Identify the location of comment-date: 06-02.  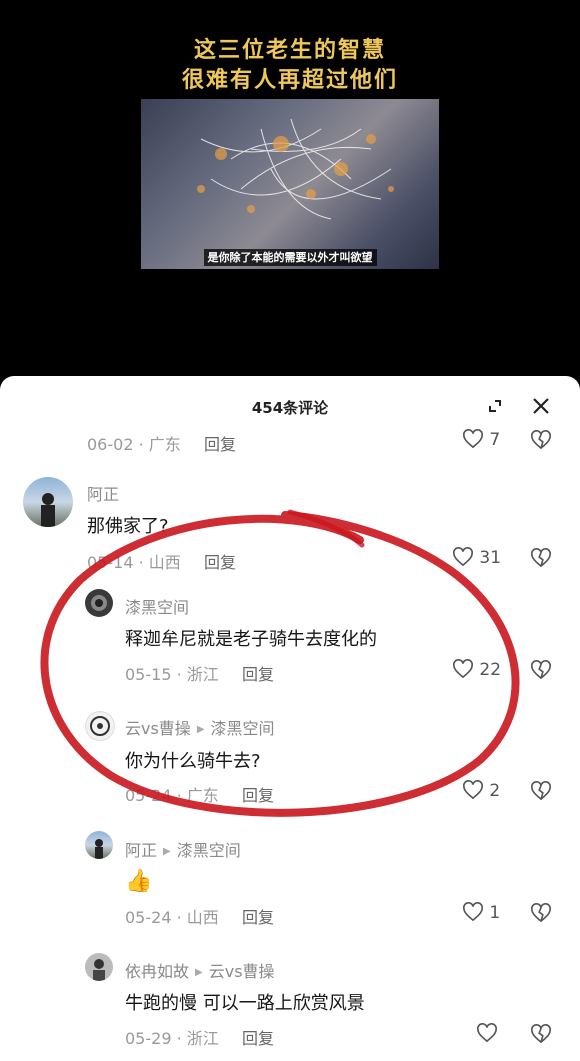
(110, 444).